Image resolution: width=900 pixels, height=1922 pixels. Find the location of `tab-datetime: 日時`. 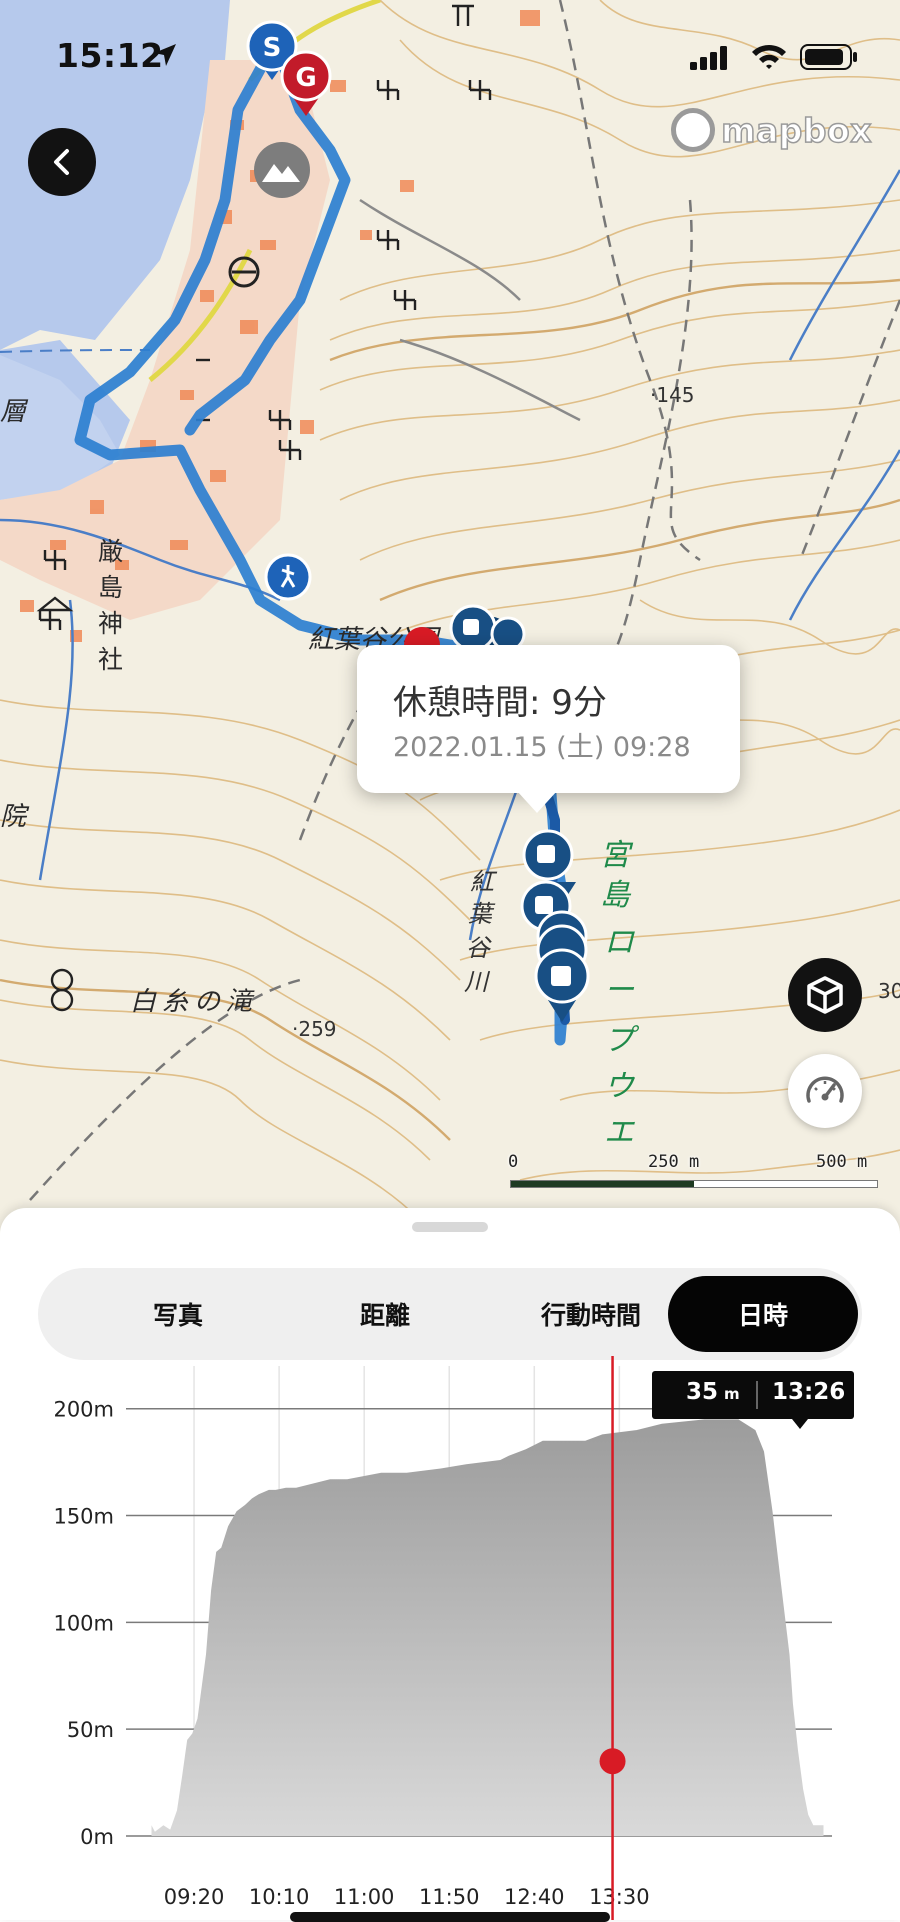

tab-datetime: 日時 is located at coordinates (763, 1314).